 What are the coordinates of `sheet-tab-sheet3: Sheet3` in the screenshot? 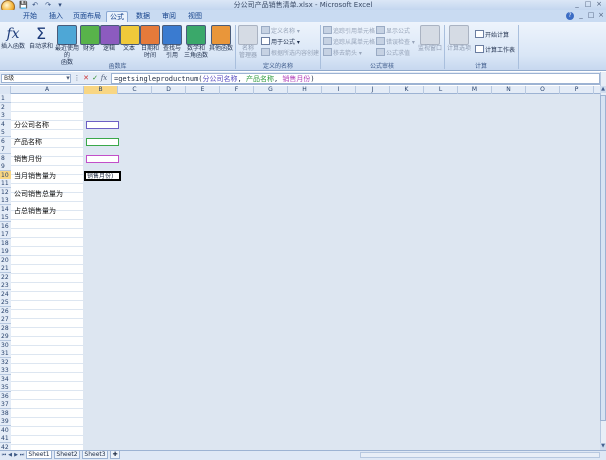 It's located at (95, 455).